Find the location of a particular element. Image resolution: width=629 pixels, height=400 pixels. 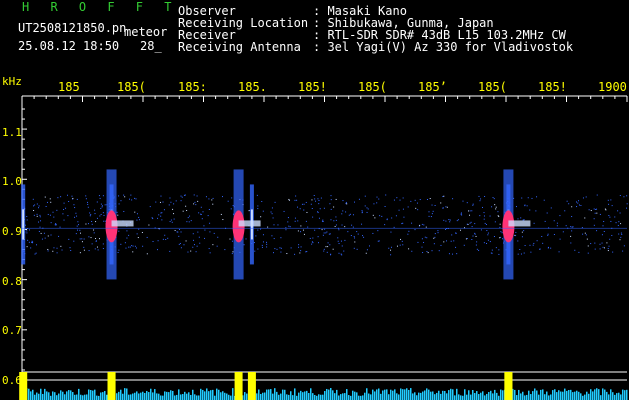

strong-echo-tail is located at coordinates (122, 223).